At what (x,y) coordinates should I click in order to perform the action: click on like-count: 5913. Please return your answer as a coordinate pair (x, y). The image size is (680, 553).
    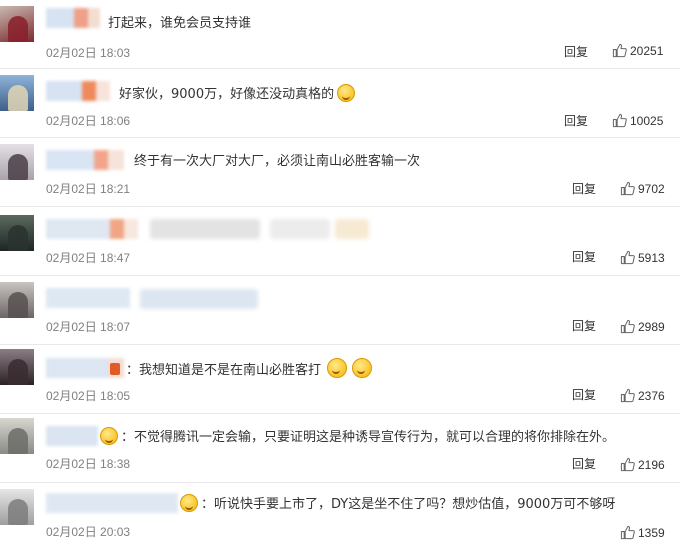
    Looking at the image, I should click on (651, 258).